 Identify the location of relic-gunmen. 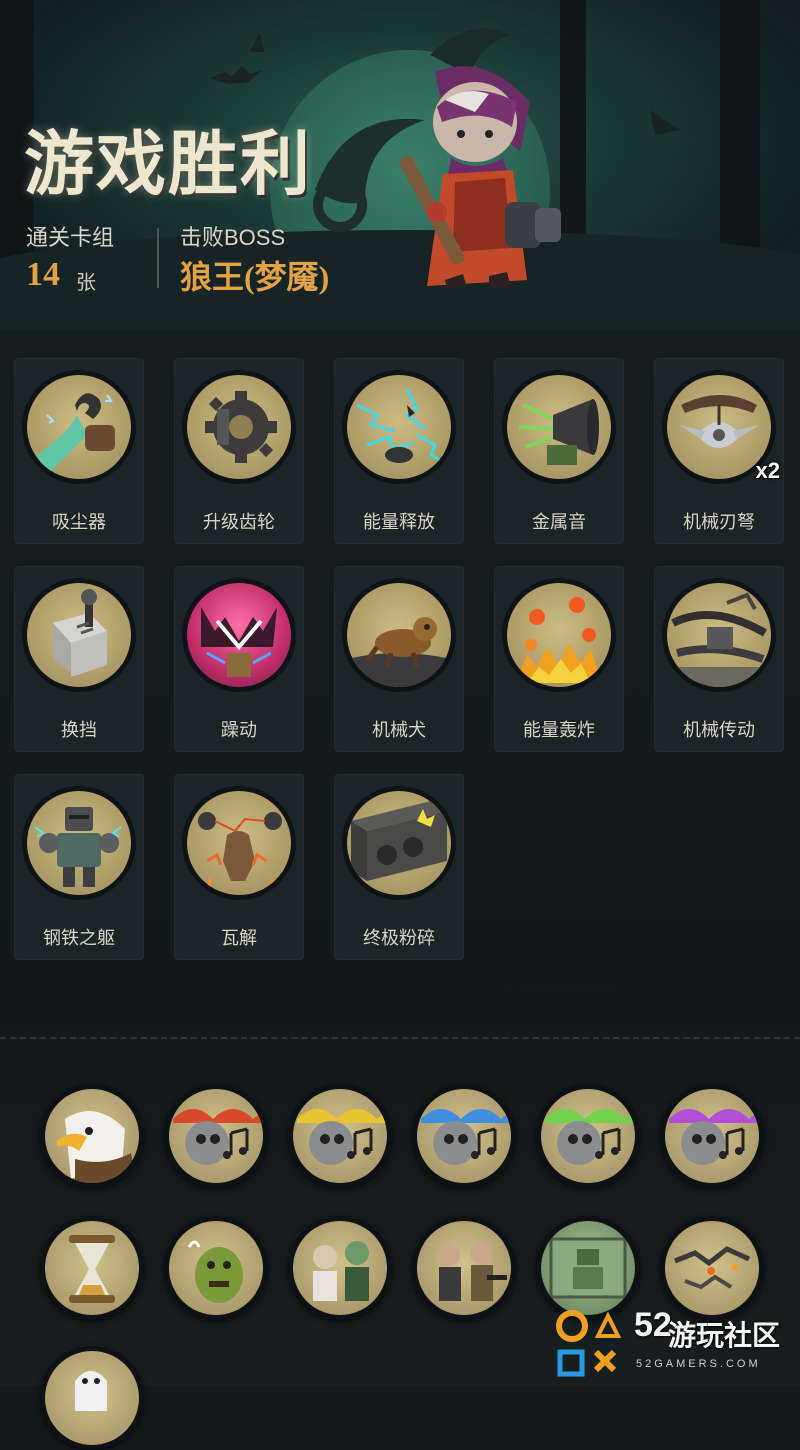
(464, 1268).